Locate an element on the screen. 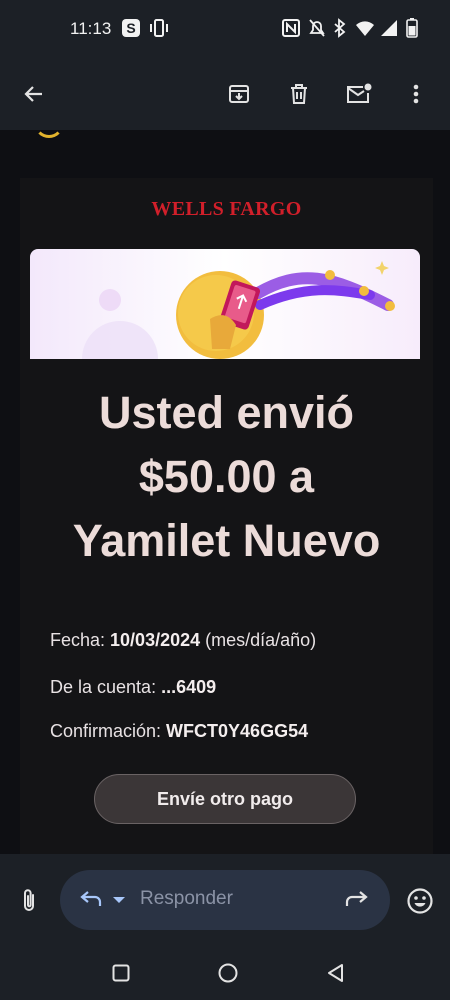  nfc-icon is located at coordinates (291, 28).